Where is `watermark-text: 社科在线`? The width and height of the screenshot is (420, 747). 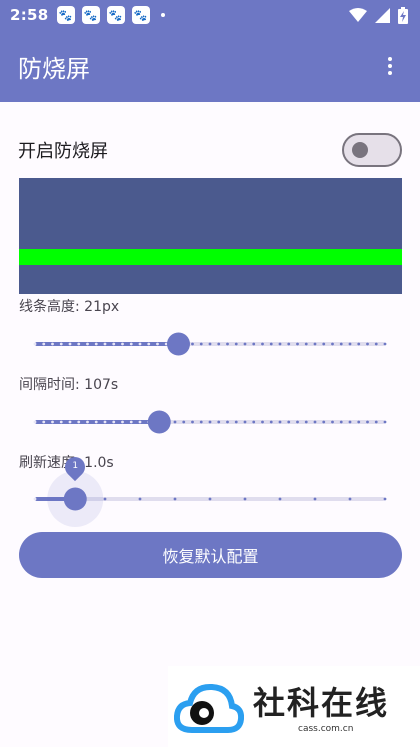 watermark-text: 社科在线 is located at coordinates (321, 703).